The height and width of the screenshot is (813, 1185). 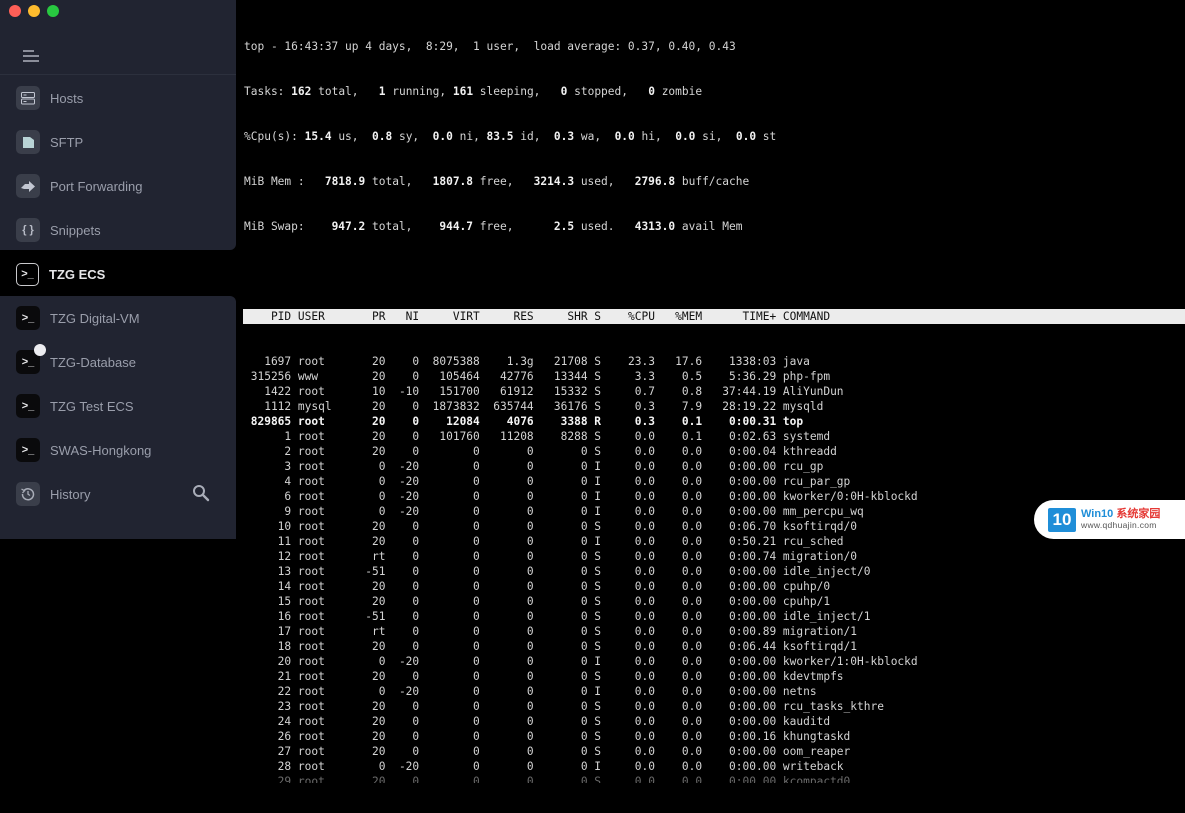 What do you see at coordinates (739, 361) in the screenshot?
I see `process-time: 1338:03` at bounding box center [739, 361].